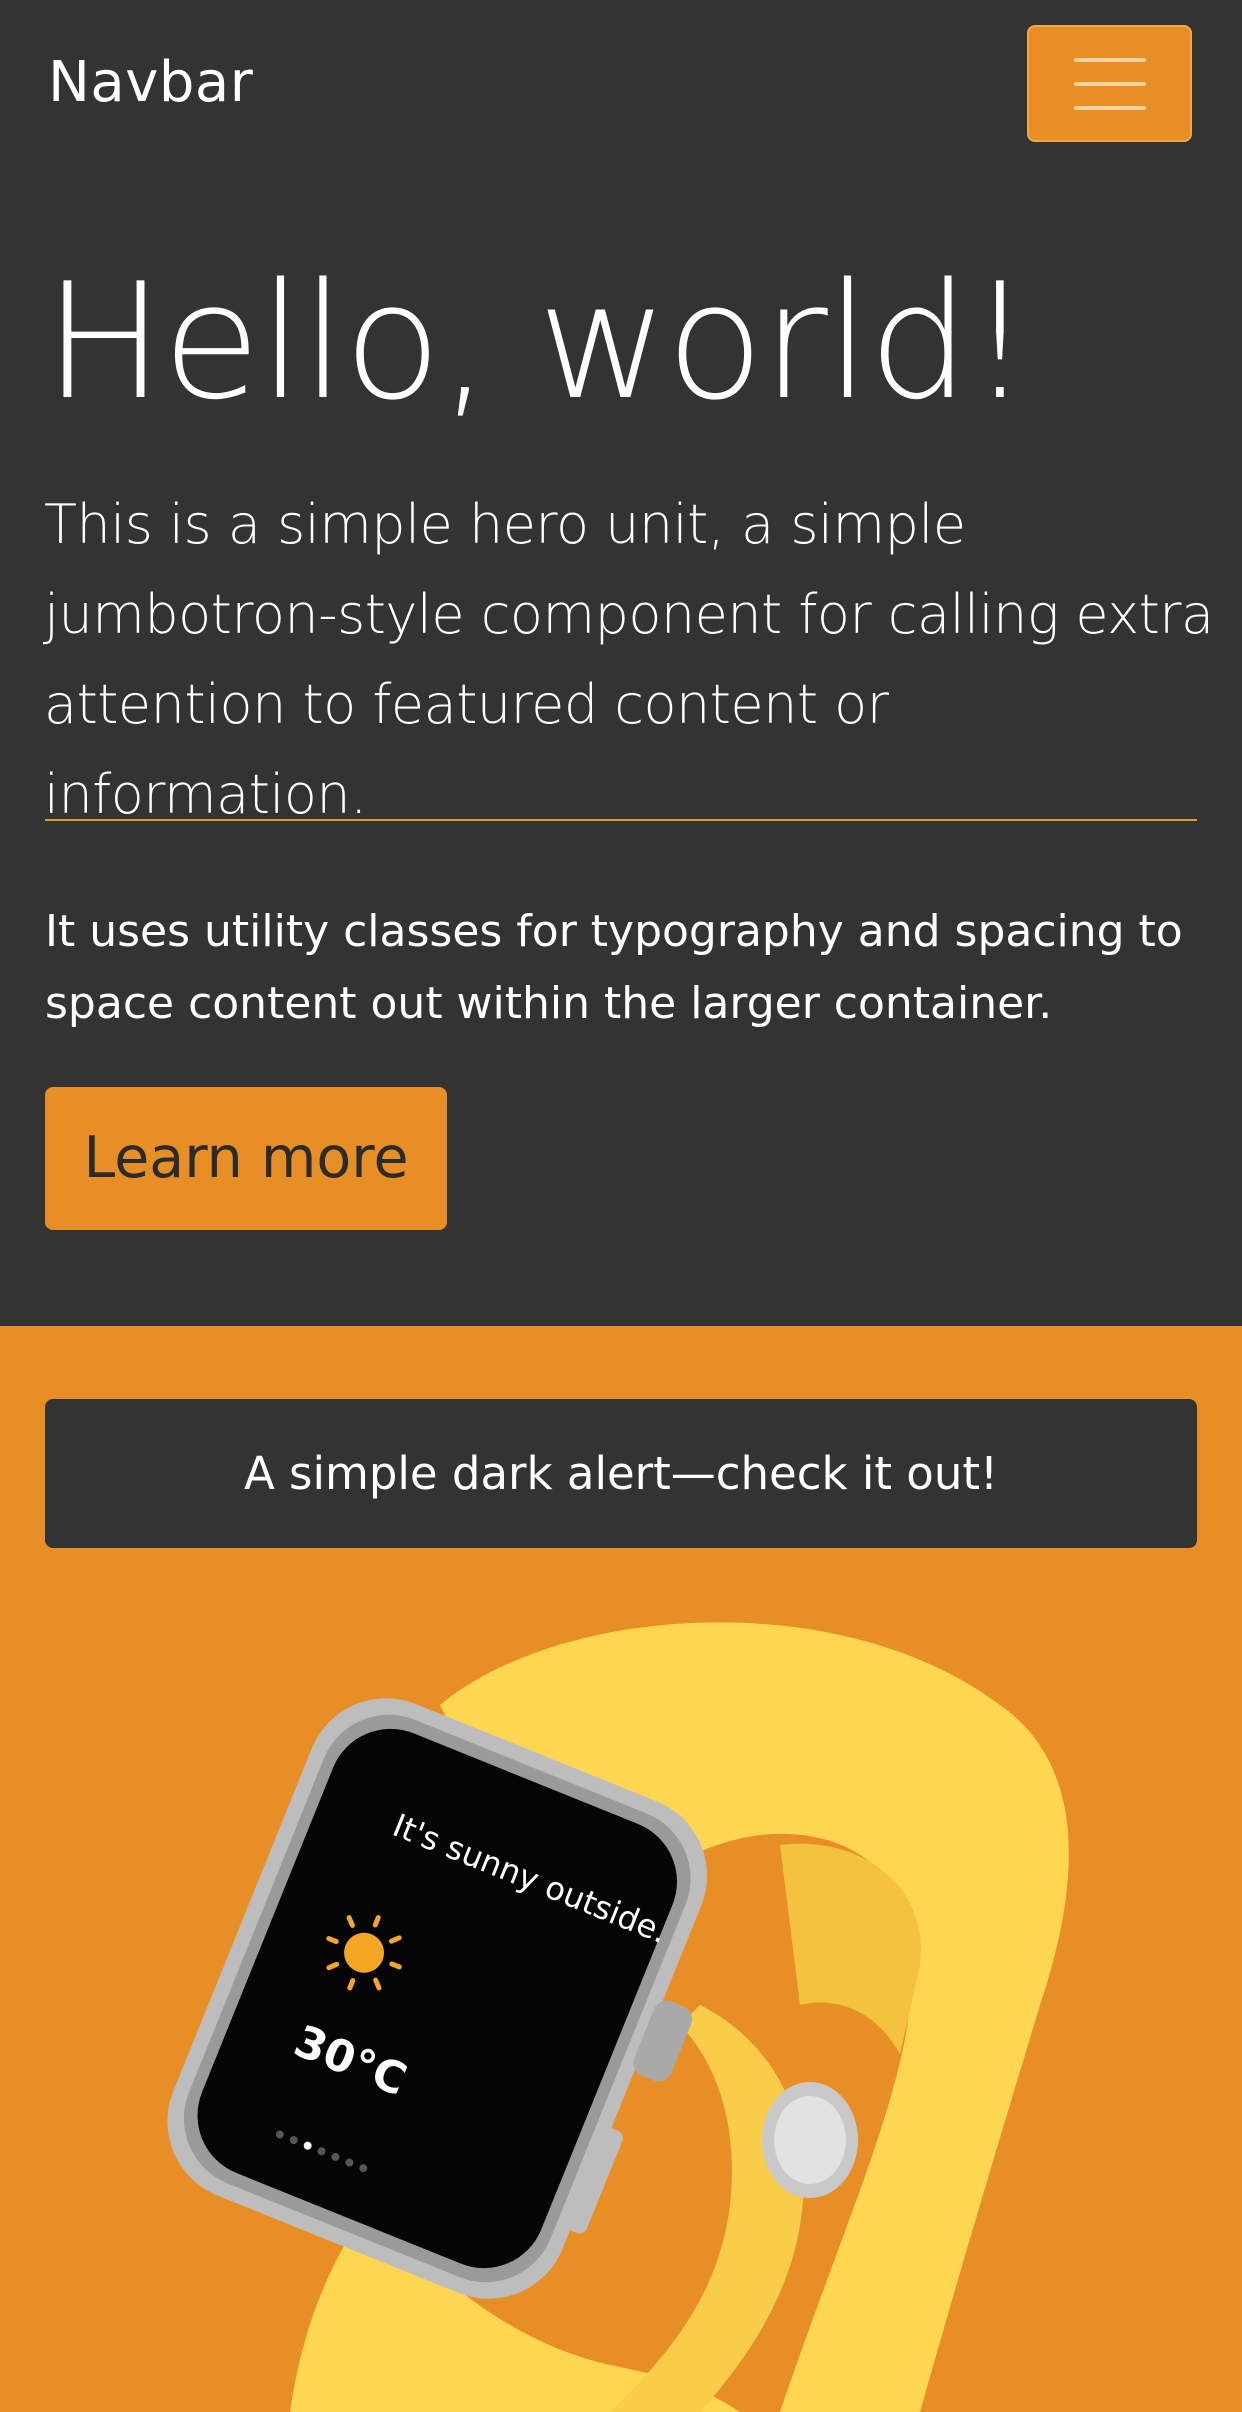  I want to click on learn-more-button: Learn more, so click(246, 1158).